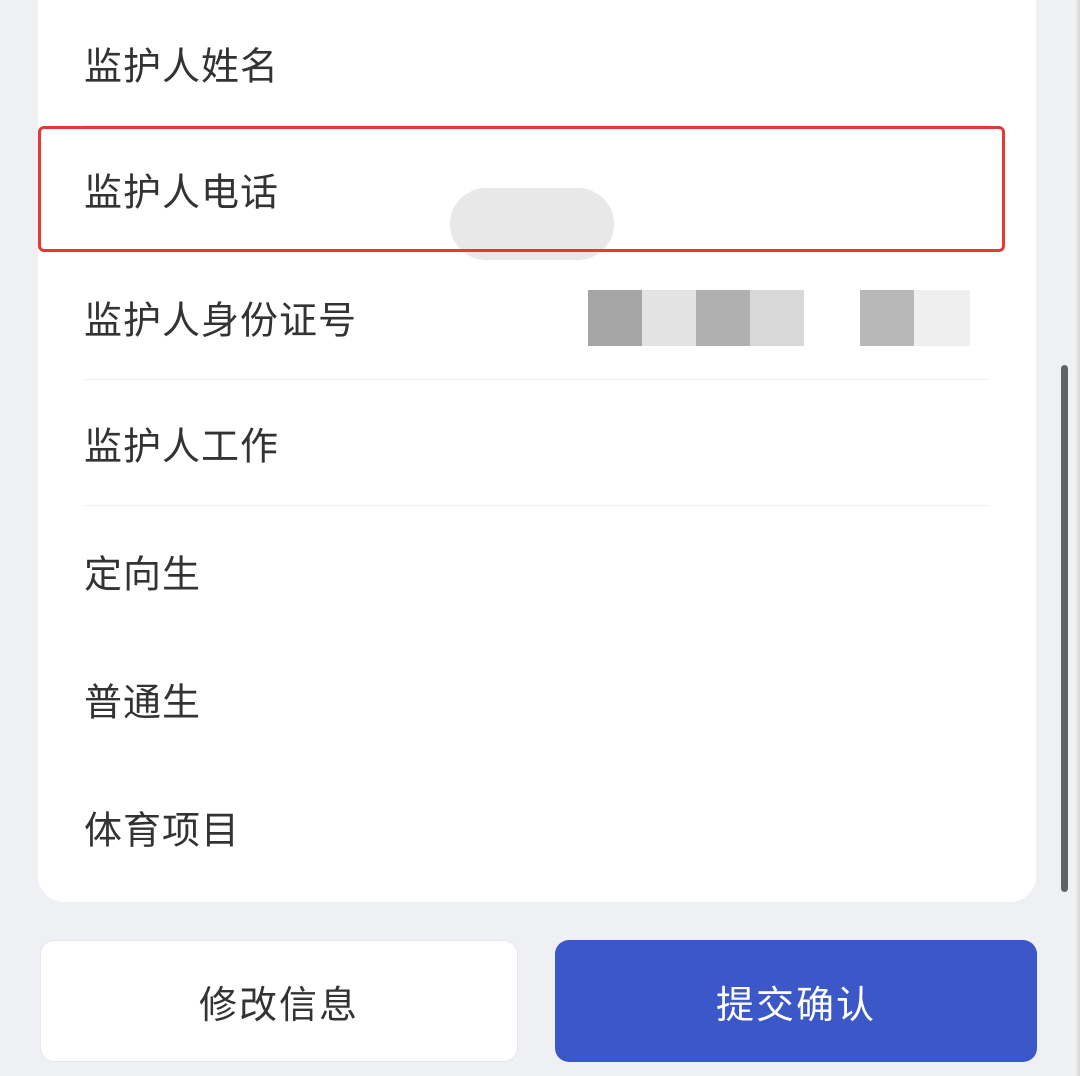 The image size is (1080, 1076). Describe the element at coordinates (537, 63) in the screenshot. I see `form-row-guardian-name: 监护人姓名` at that location.